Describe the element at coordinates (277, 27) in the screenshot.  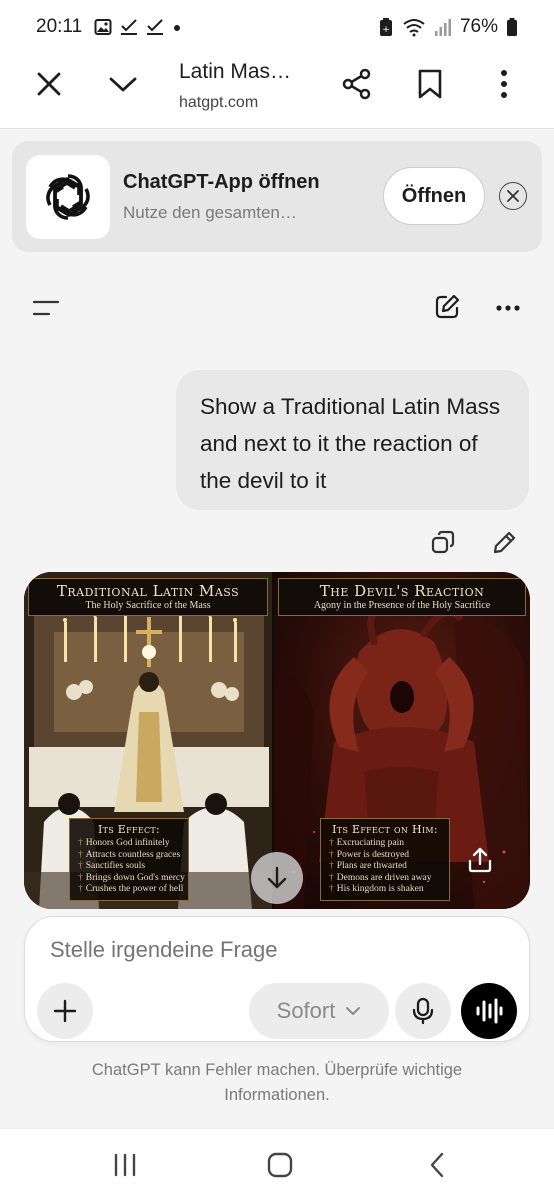
I see `status-bar: 20:11 + 76%` at that location.